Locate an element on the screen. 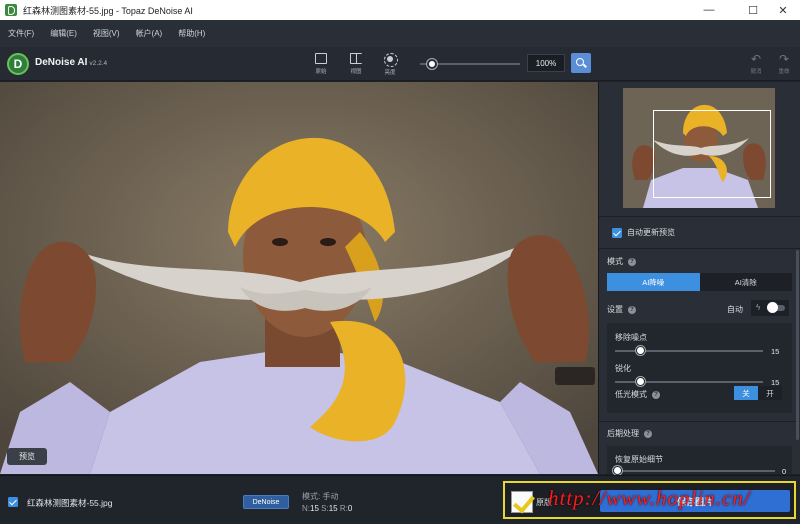 This screenshot has width=800, height=524. panel-scrollbar is located at coordinates (797, 345).